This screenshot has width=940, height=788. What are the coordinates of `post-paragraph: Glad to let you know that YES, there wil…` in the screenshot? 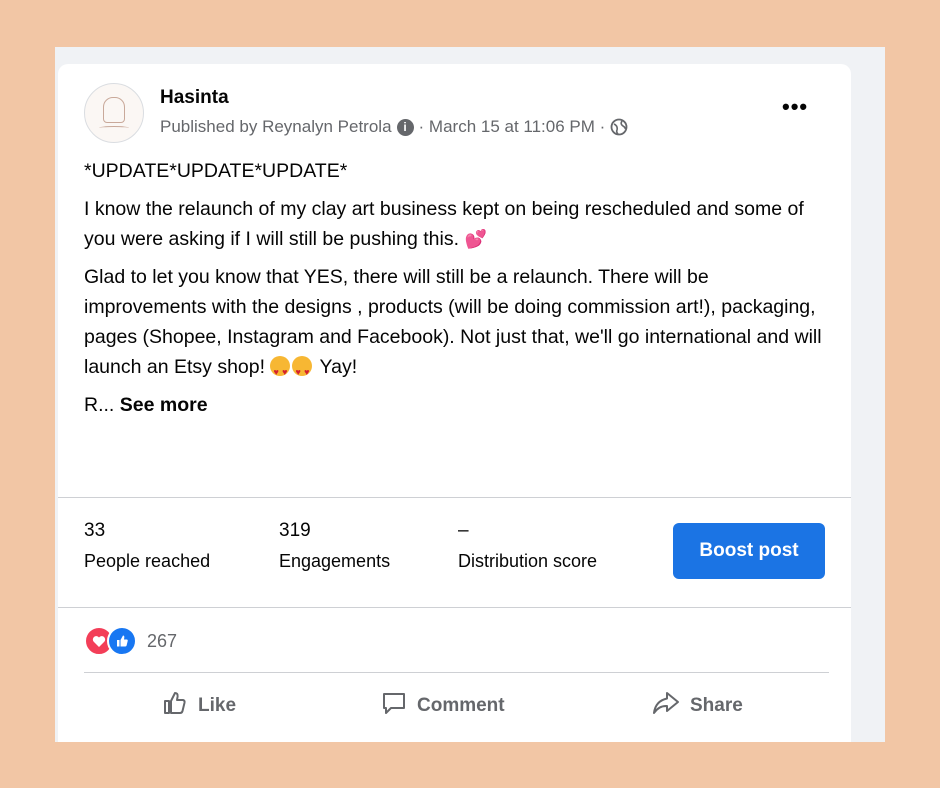 It's located at (456, 324).